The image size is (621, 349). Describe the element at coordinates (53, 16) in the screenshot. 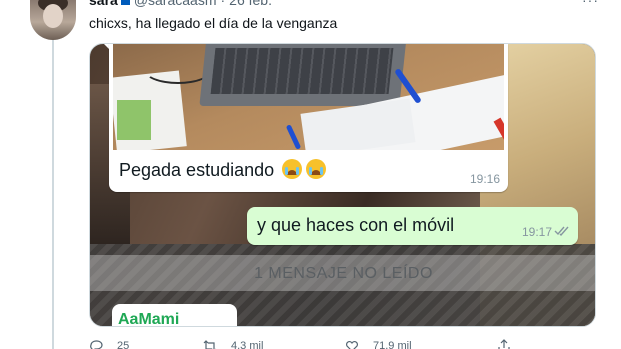

I see `avatar-face` at that location.